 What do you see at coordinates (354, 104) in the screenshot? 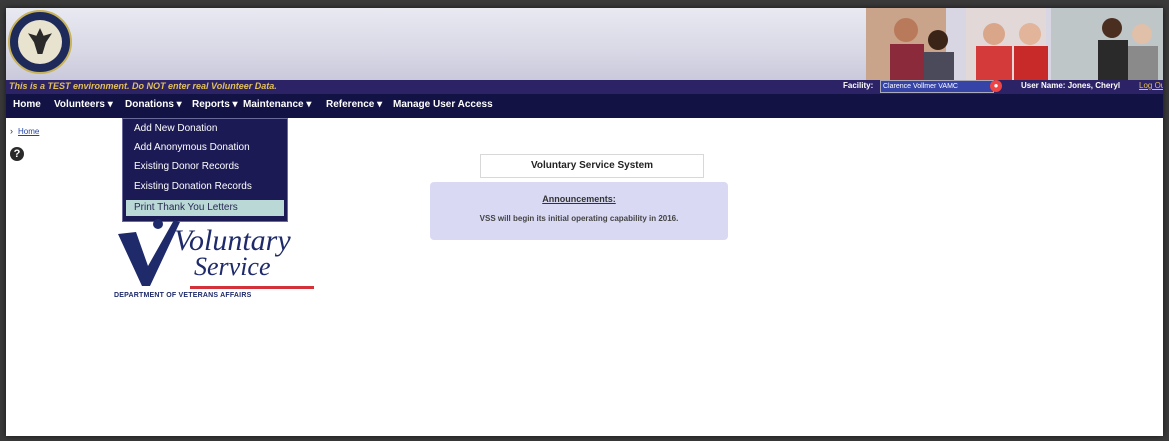
I see `nav-reference: Reference ▾` at bounding box center [354, 104].